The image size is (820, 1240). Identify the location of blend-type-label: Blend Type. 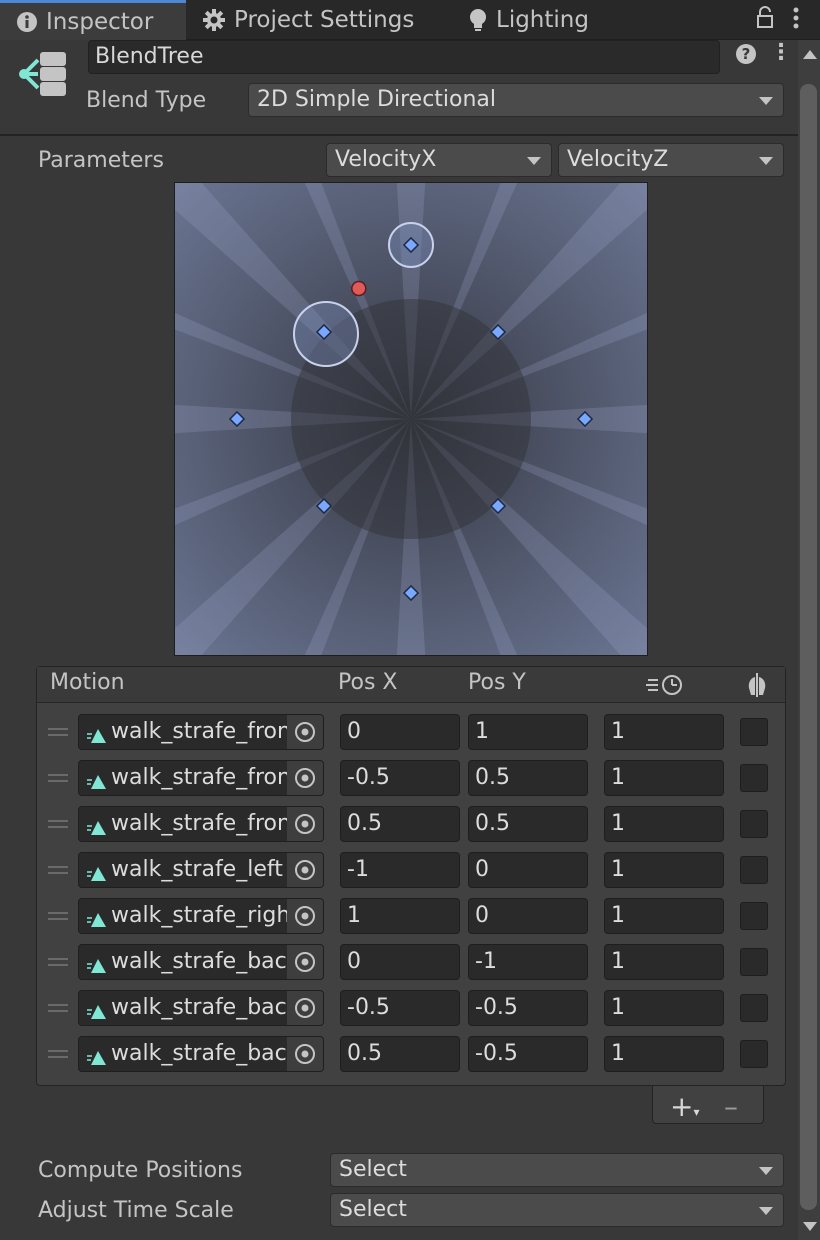
(146, 100).